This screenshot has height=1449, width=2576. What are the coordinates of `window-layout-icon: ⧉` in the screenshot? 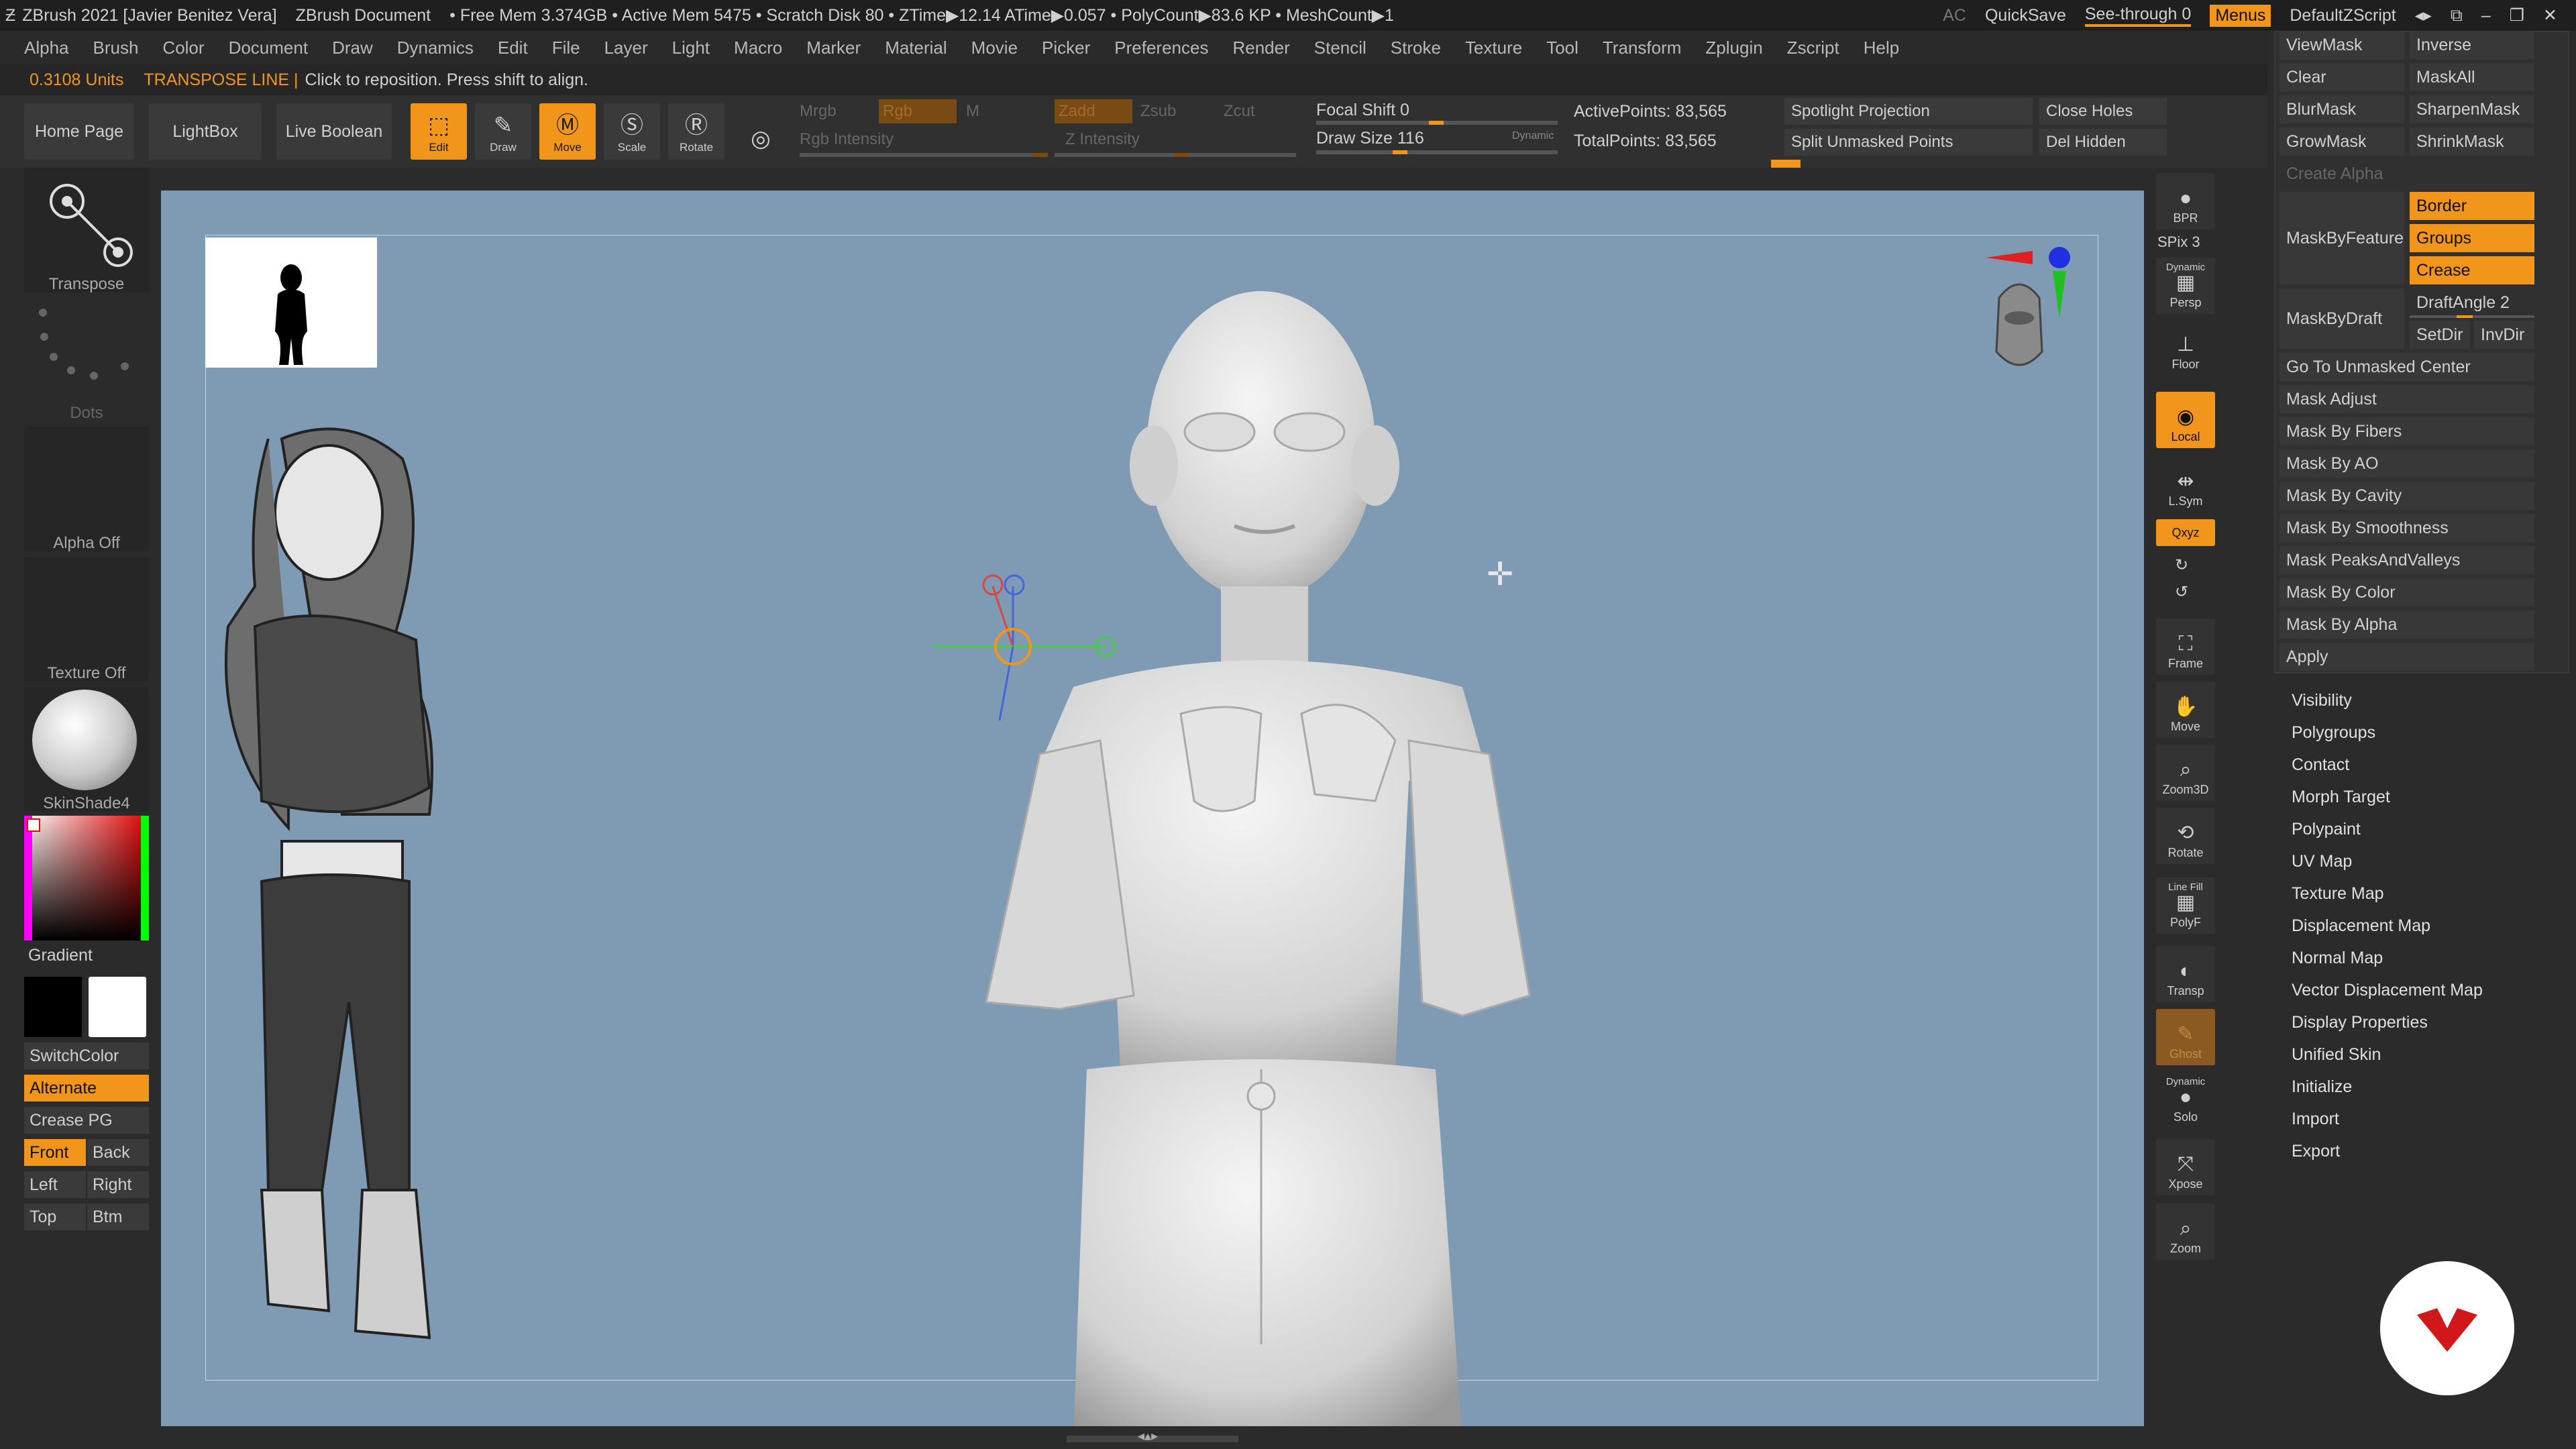 It's located at (2457, 15).